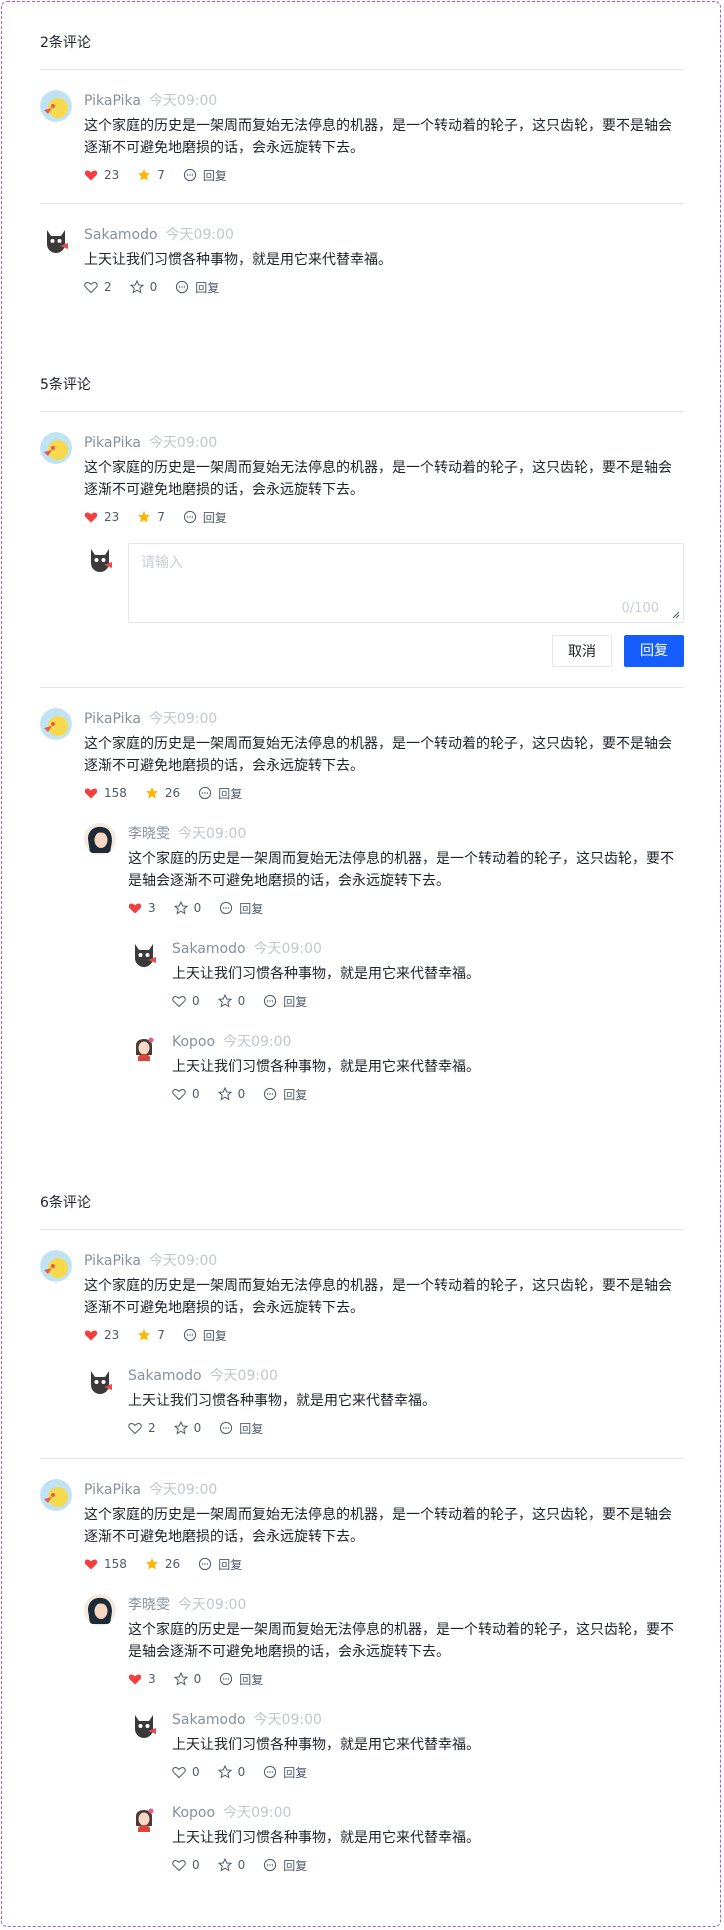 This screenshot has height=1930, width=724. Describe the element at coordinates (384, 1335) in the screenshot. I see `comment-actions: 23 7 回复` at that location.